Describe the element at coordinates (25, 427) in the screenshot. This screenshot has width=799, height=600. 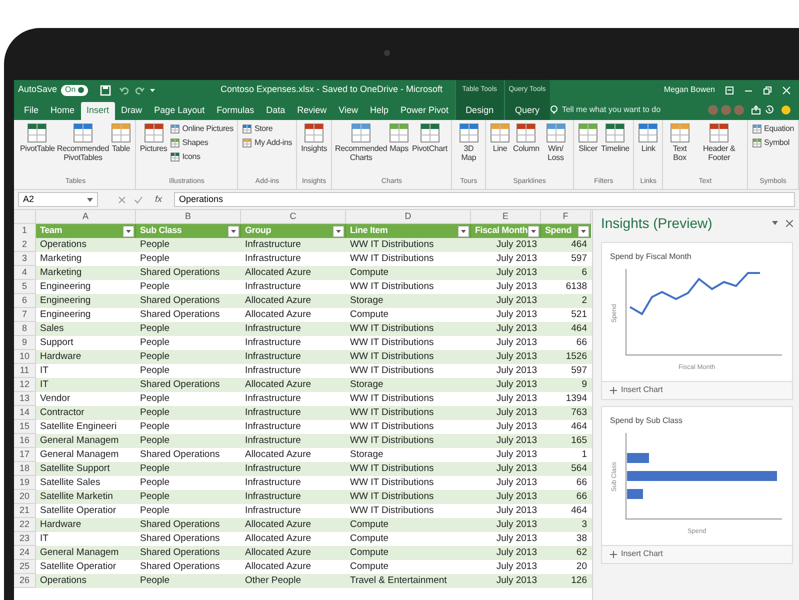
I see `row-number: 15` at that location.